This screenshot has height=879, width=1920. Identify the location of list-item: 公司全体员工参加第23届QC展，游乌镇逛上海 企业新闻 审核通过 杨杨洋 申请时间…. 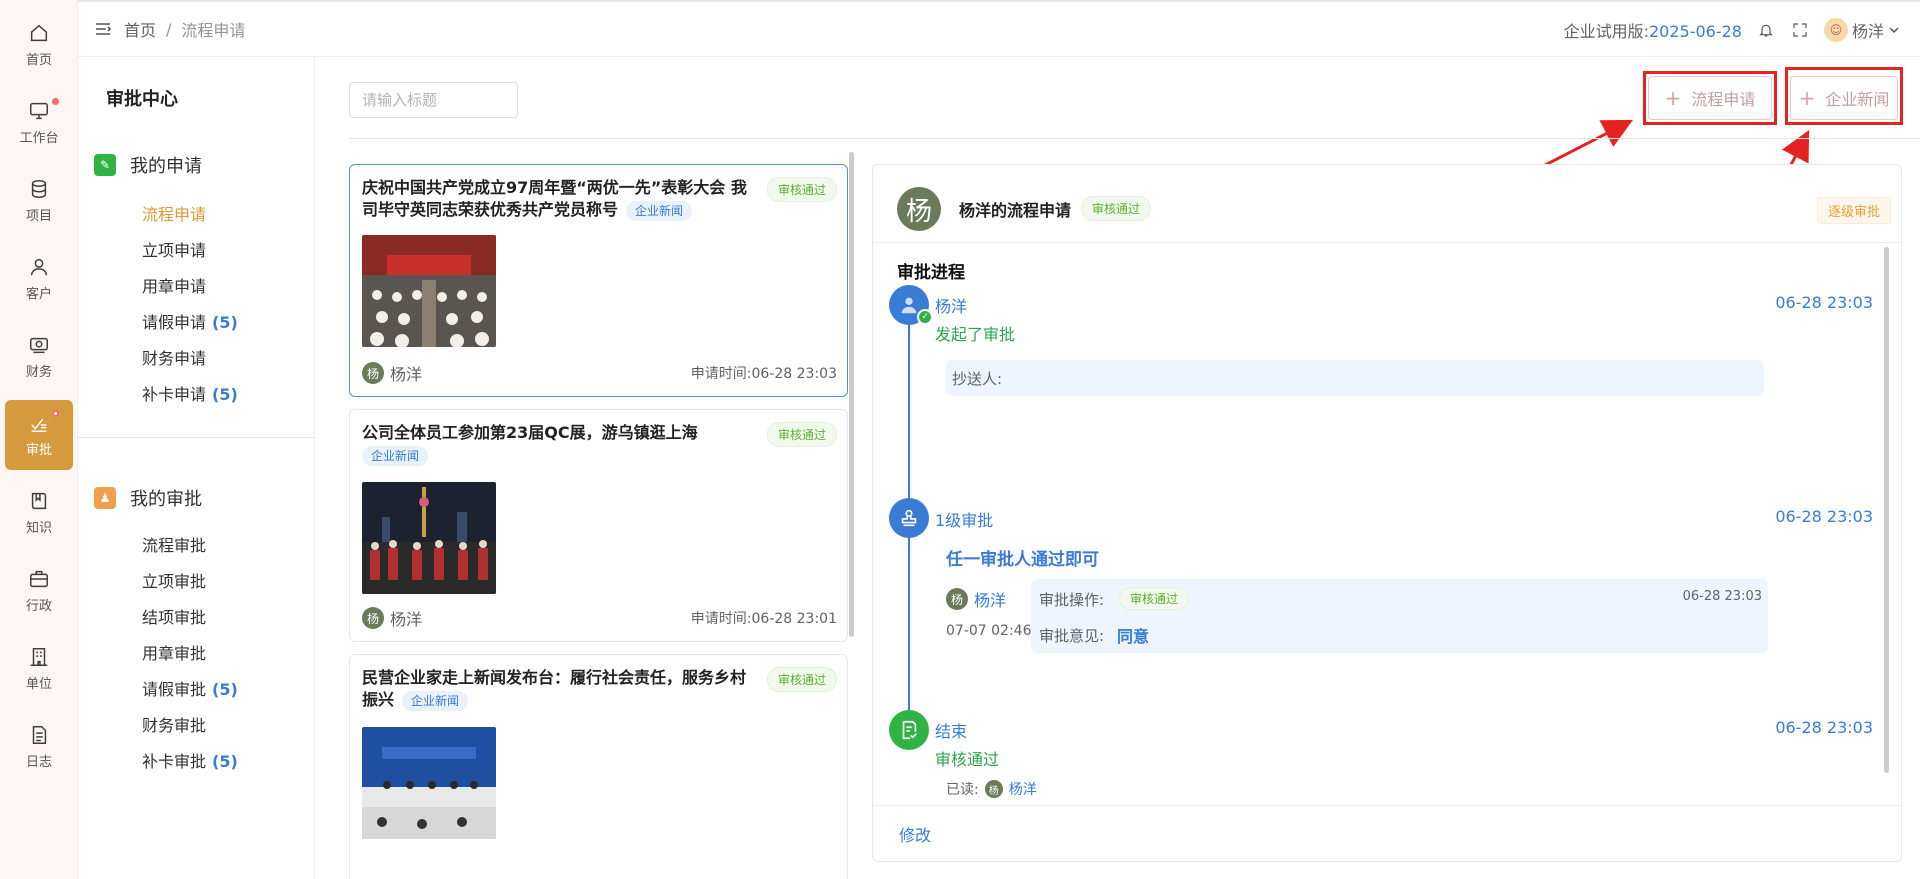
(598, 525).